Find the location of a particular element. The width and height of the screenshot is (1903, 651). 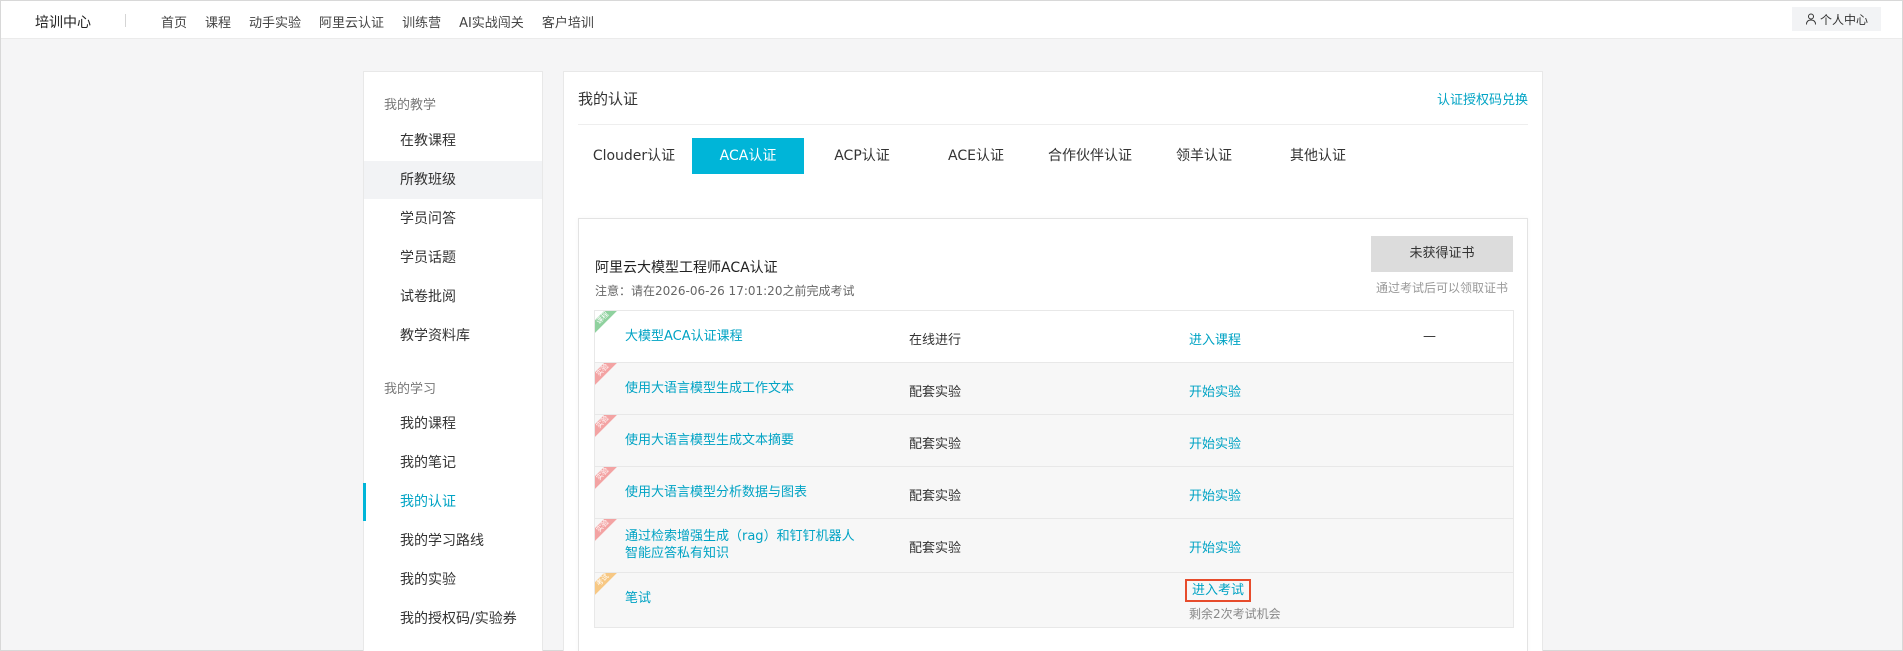

cert-deadline-note: 注意：请在2026-06-26 17:01:20之前完成考试 is located at coordinates (725, 291).